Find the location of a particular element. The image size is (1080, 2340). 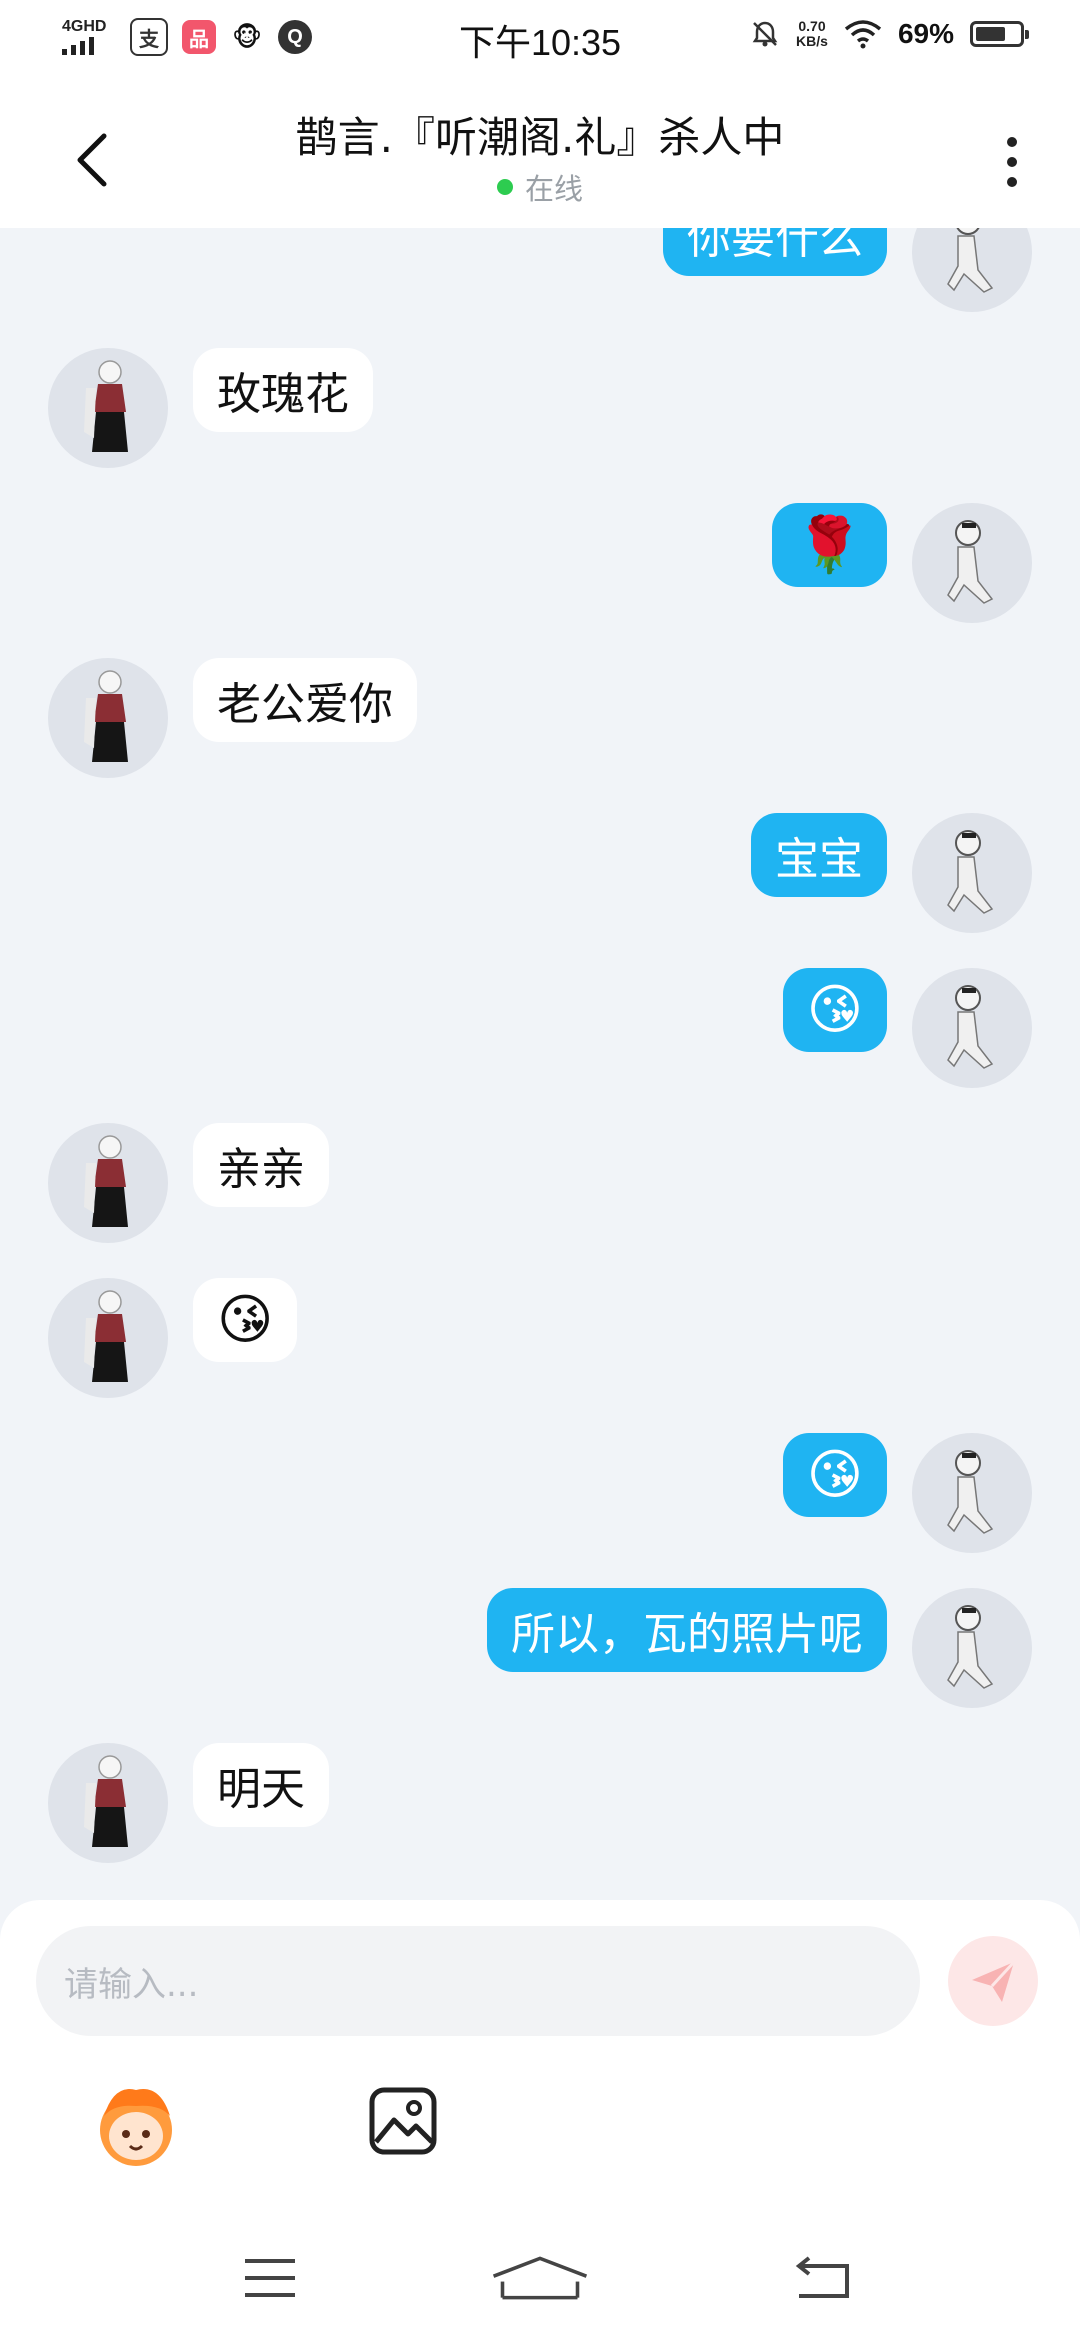

online-status-label: 在线 is located at coordinates (553, 189).